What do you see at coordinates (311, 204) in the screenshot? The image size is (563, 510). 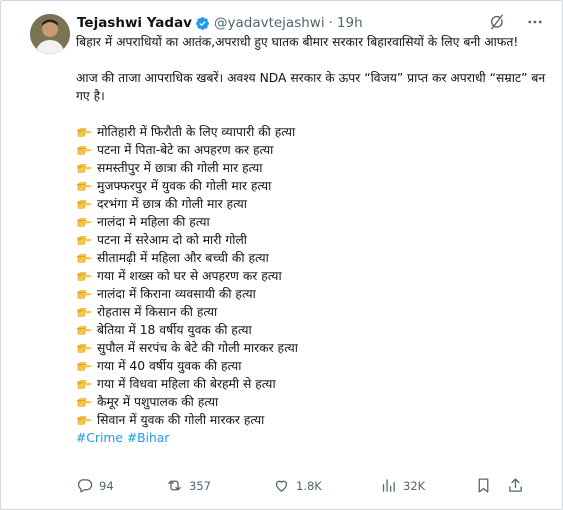 I see `list-item: दरभंगा में छात्र की गोली मार हत्या` at bounding box center [311, 204].